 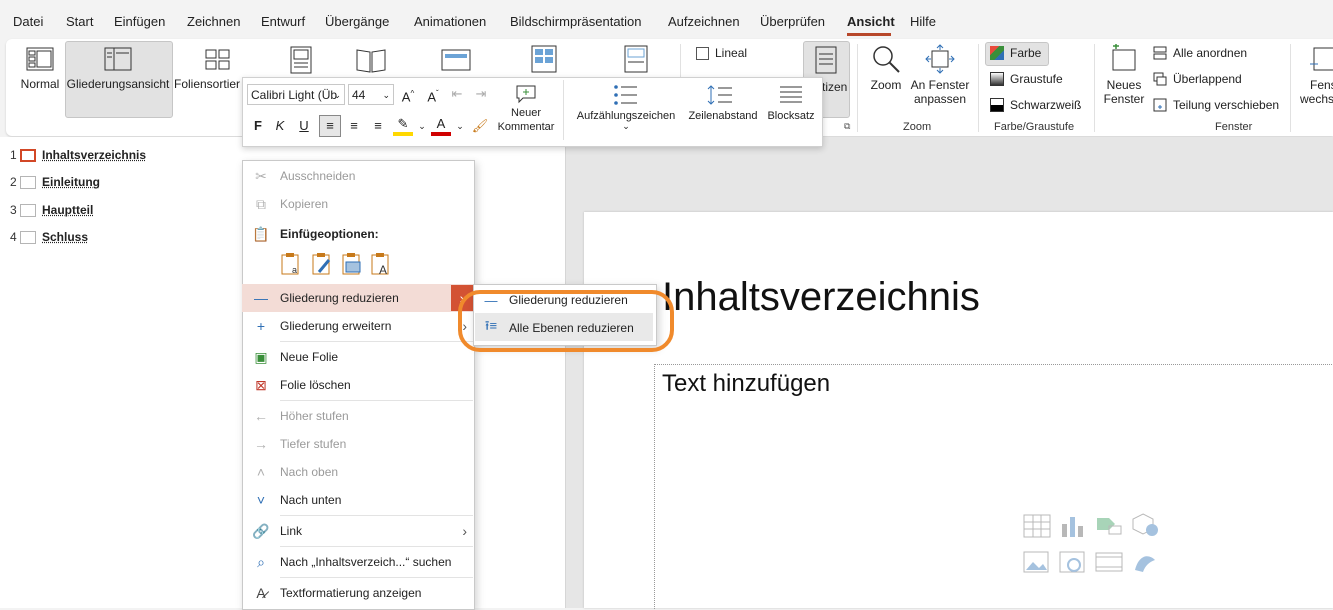 What do you see at coordinates (67, 210) in the screenshot?
I see `outline-item-title: Hauptteil` at bounding box center [67, 210].